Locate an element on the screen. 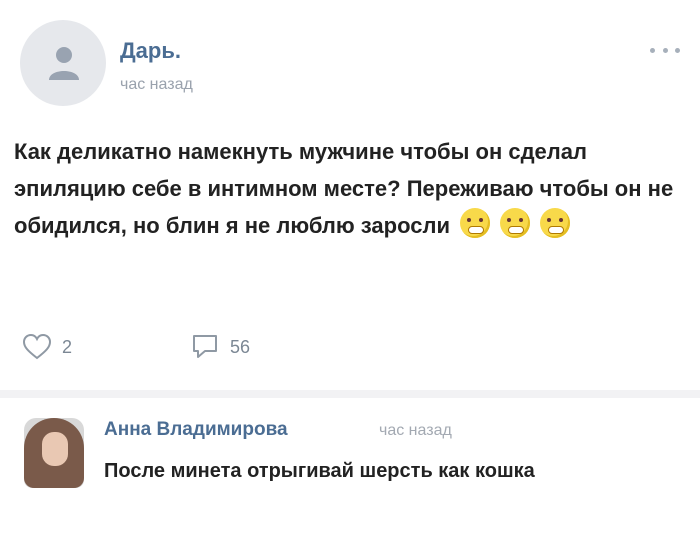  comments-button: 56 is located at coordinates (220, 347).